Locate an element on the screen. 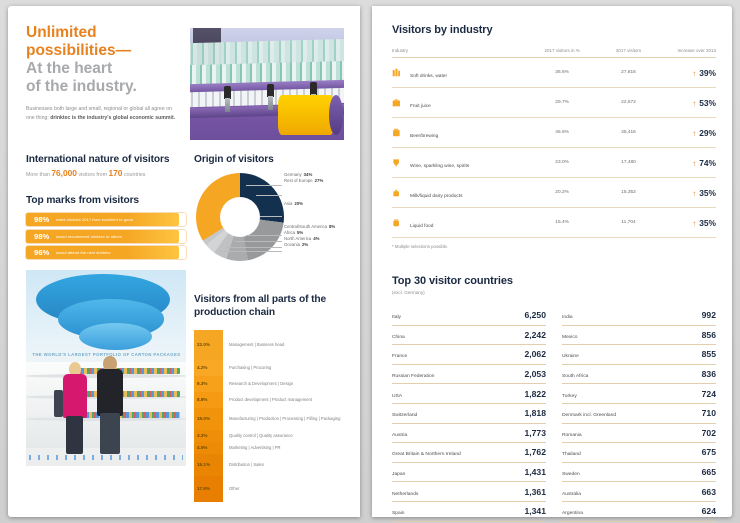 This screenshot has width=740, height=523. milk-icon is located at coordinates (396, 192).